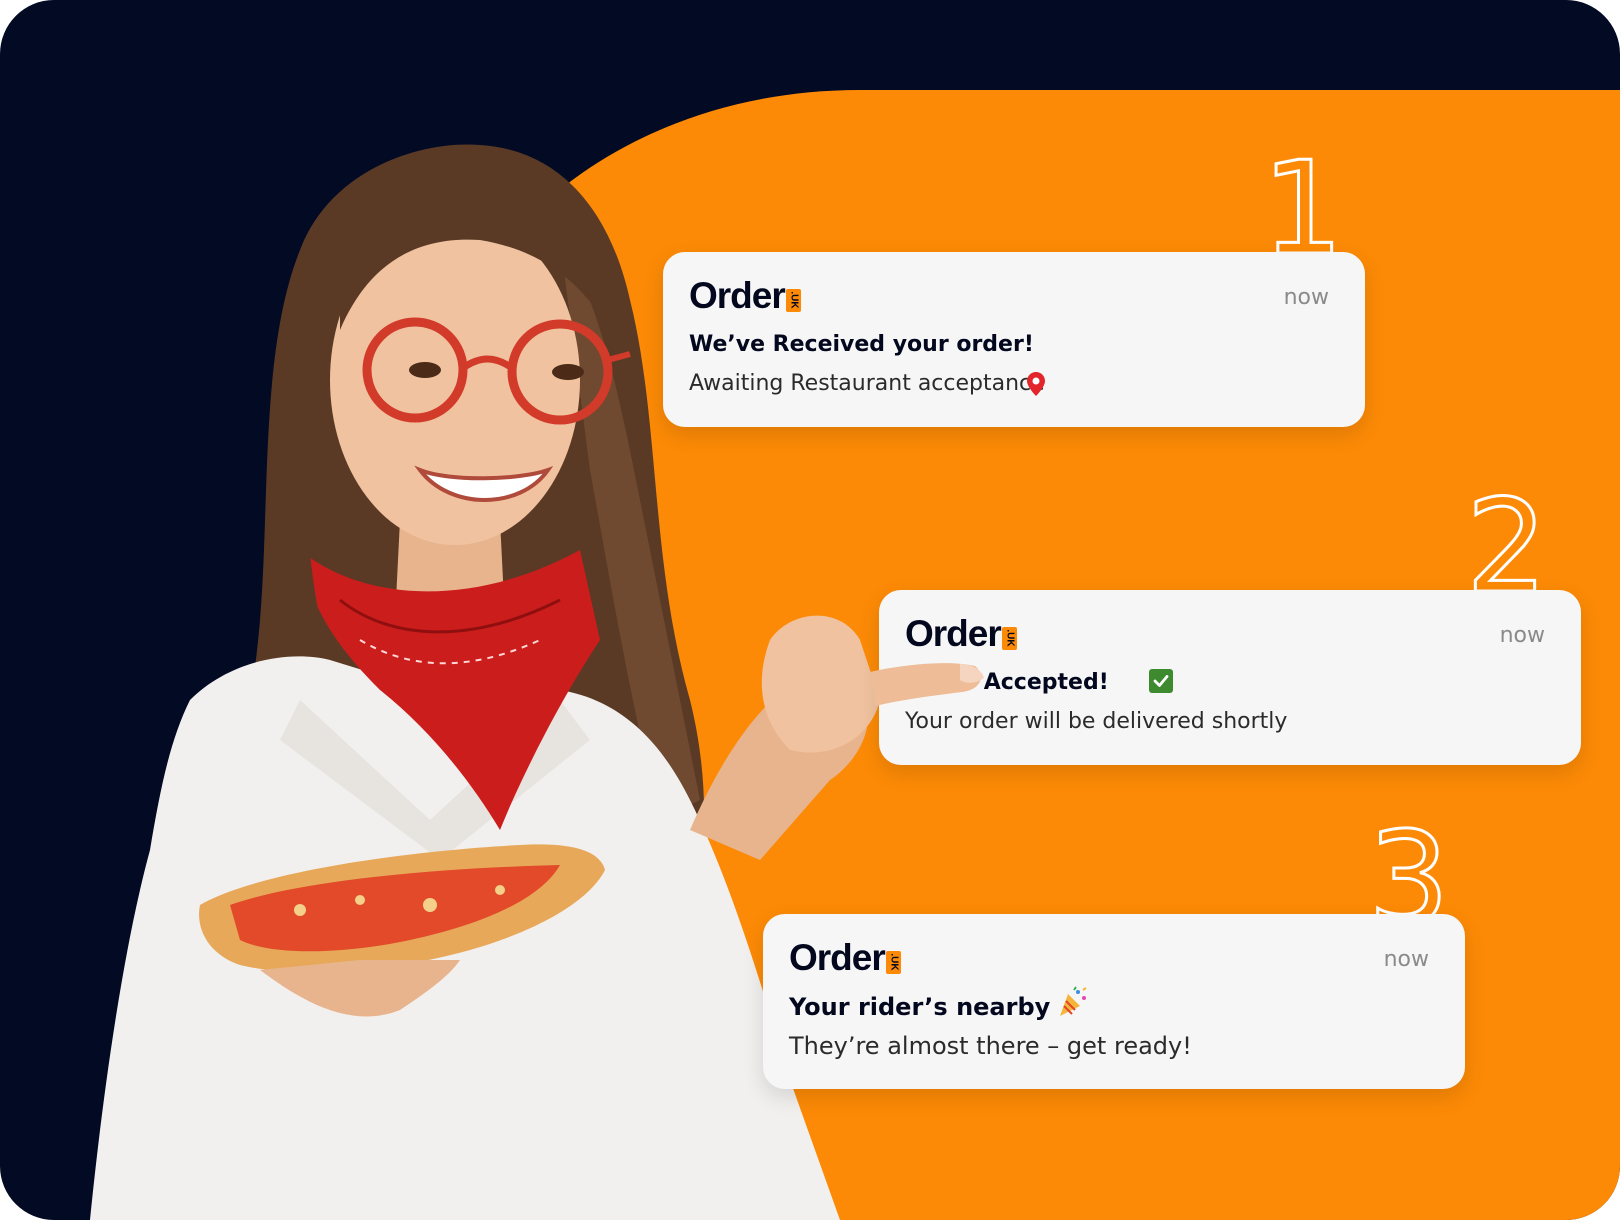 This screenshot has height=1220, width=1620. What do you see at coordinates (837, 957) in the screenshot?
I see `brand-wordmark: Order` at bounding box center [837, 957].